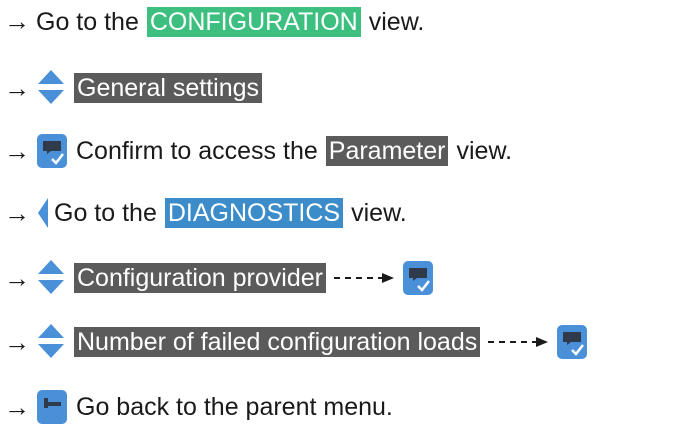 Image resolution: width=675 pixels, height=439 pixels. I want to click on menu-item-general-settings: General settings, so click(168, 88).